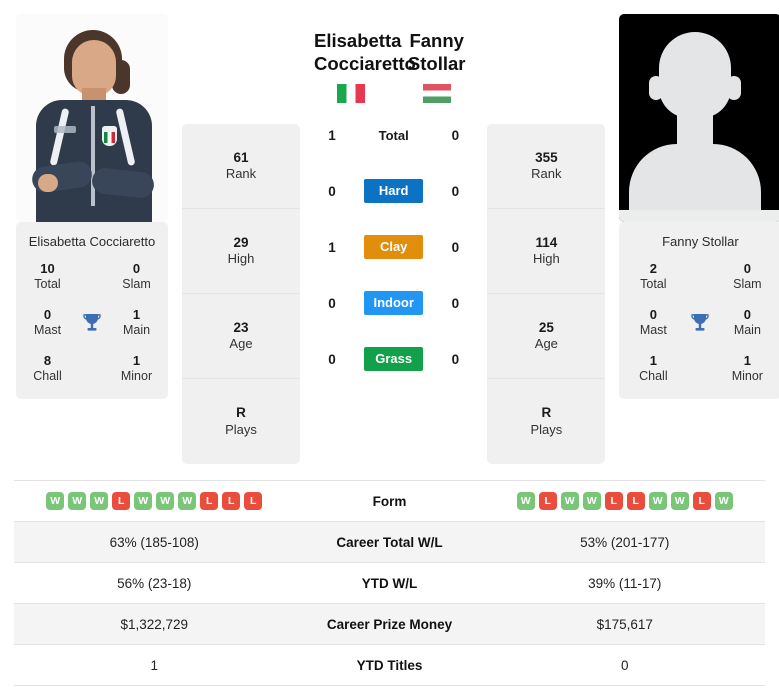  What do you see at coordinates (241, 413) in the screenshot?
I see `left-stat-plays-value: R` at bounding box center [241, 413].